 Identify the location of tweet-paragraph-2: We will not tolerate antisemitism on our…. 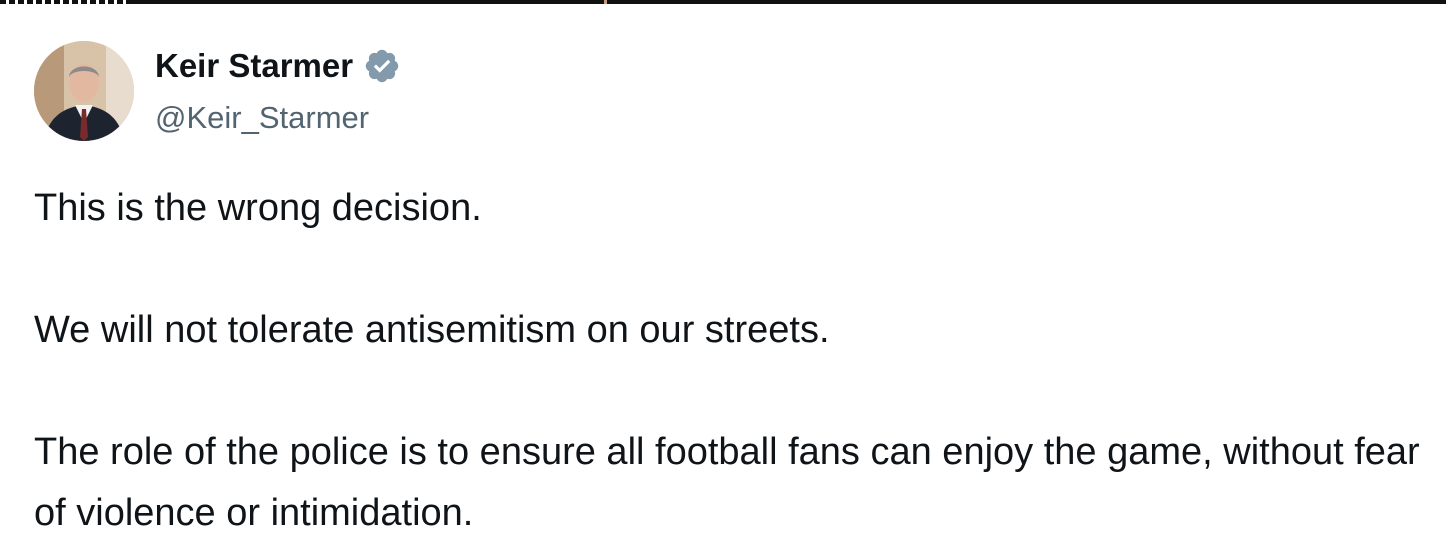
(432, 330).